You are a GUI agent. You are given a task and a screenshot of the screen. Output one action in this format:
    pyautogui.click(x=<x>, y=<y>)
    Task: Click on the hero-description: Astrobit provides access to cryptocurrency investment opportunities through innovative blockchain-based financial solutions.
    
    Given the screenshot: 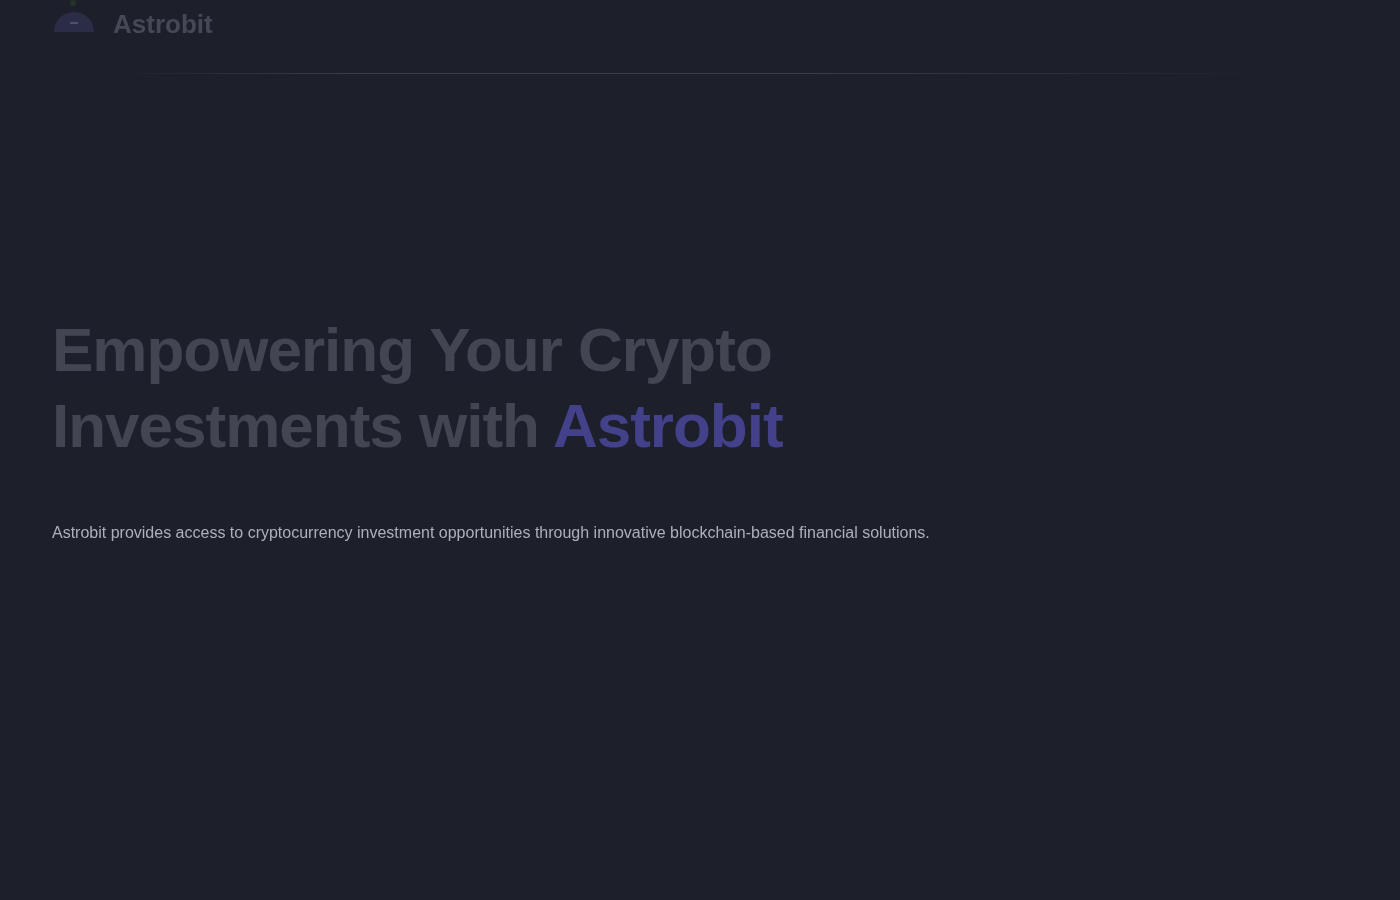 What is the action you would take?
    pyautogui.click(x=491, y=533)
    